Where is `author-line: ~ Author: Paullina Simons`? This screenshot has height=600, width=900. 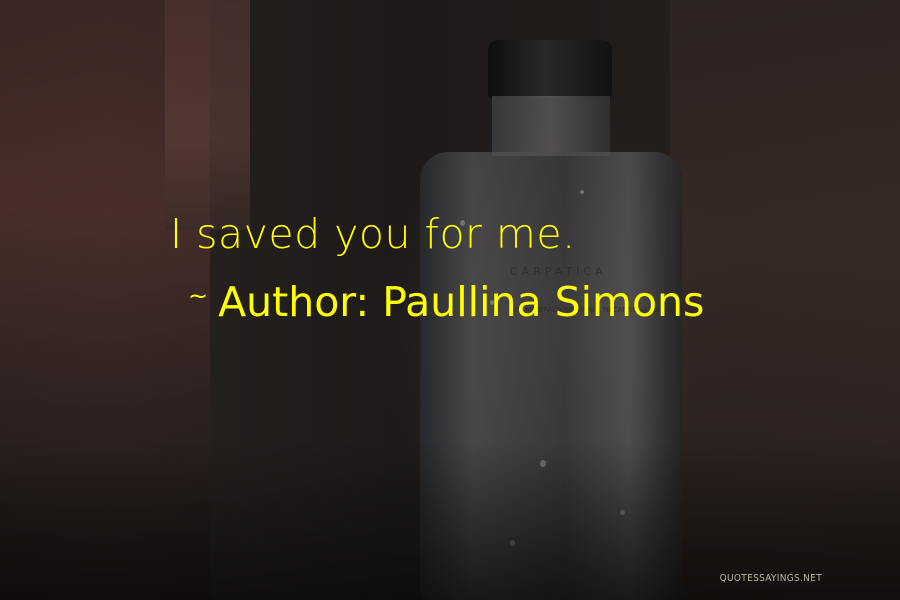 author-line: ~ Author: Paullina Simons is located at coordinates (446, 299).